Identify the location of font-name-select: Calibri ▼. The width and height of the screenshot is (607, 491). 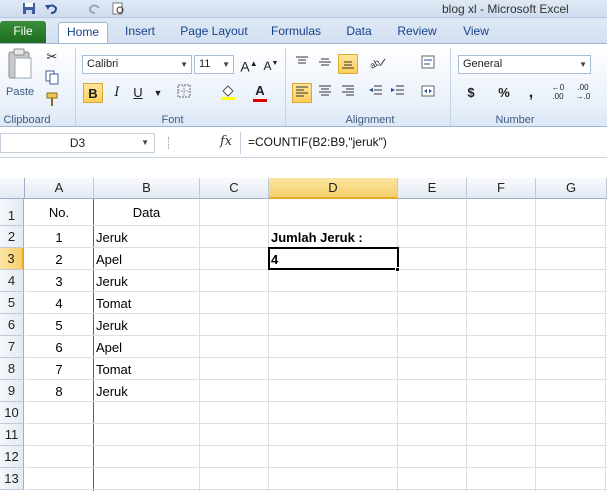
(137, 64).